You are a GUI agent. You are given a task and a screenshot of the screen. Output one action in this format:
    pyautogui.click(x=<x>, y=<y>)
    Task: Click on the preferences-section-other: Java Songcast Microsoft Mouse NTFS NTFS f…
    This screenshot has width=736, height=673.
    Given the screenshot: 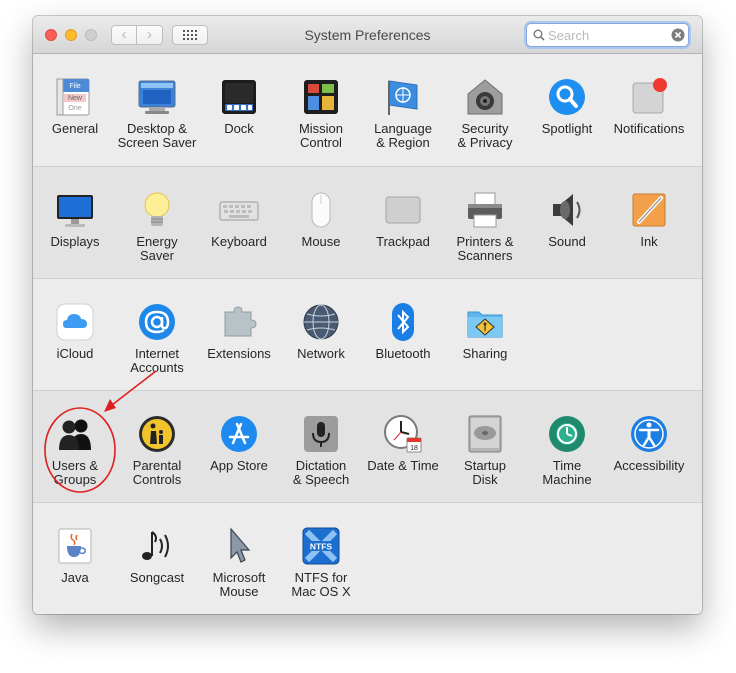 What is the action you would take?
    pyautogui.click(x=367, y=558)
    